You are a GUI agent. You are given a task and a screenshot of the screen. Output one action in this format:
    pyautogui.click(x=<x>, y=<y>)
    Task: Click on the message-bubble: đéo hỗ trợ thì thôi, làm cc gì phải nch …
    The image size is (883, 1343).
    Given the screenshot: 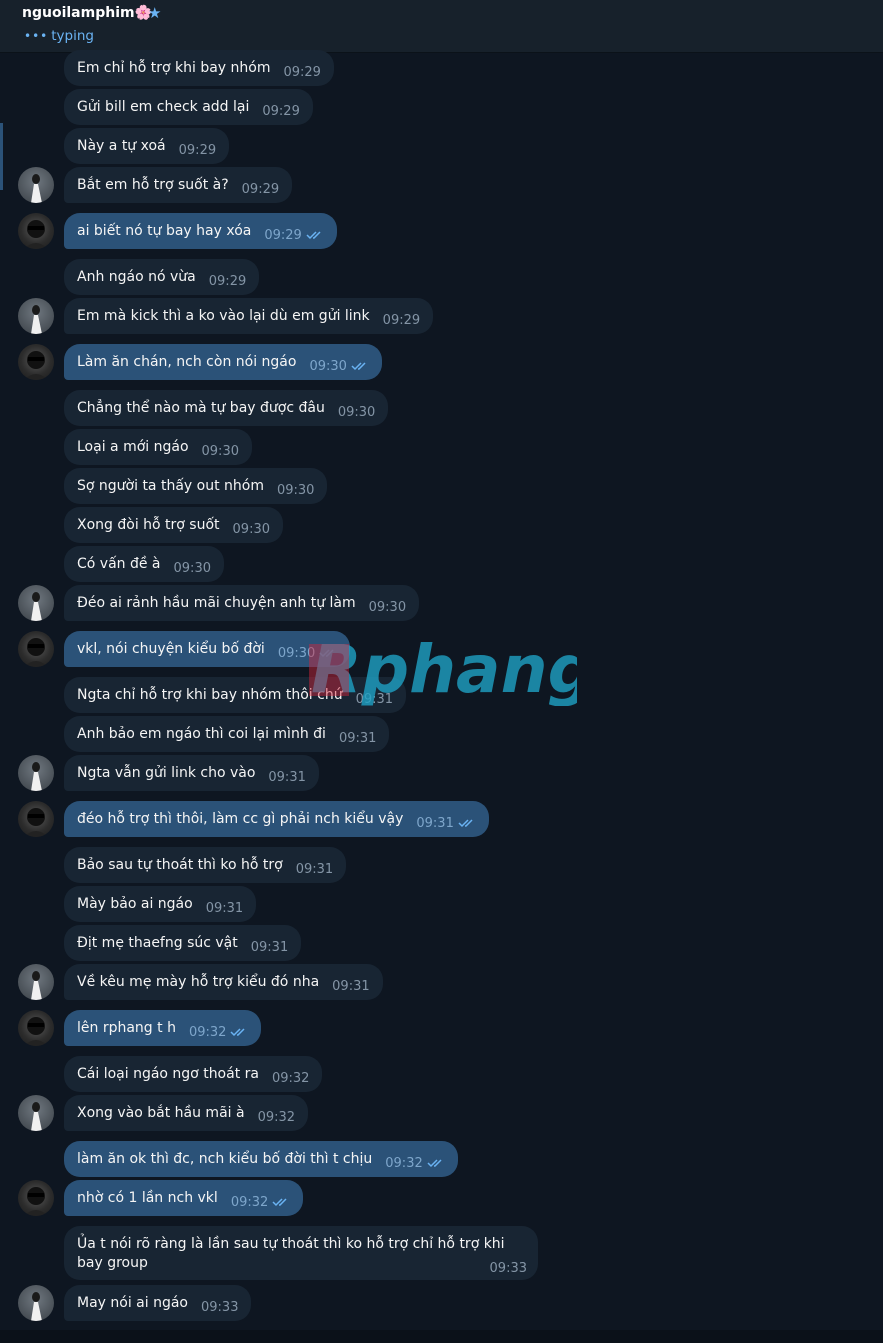 What is the action you would take?
    pyautogui.click(x=276, y=819)
    